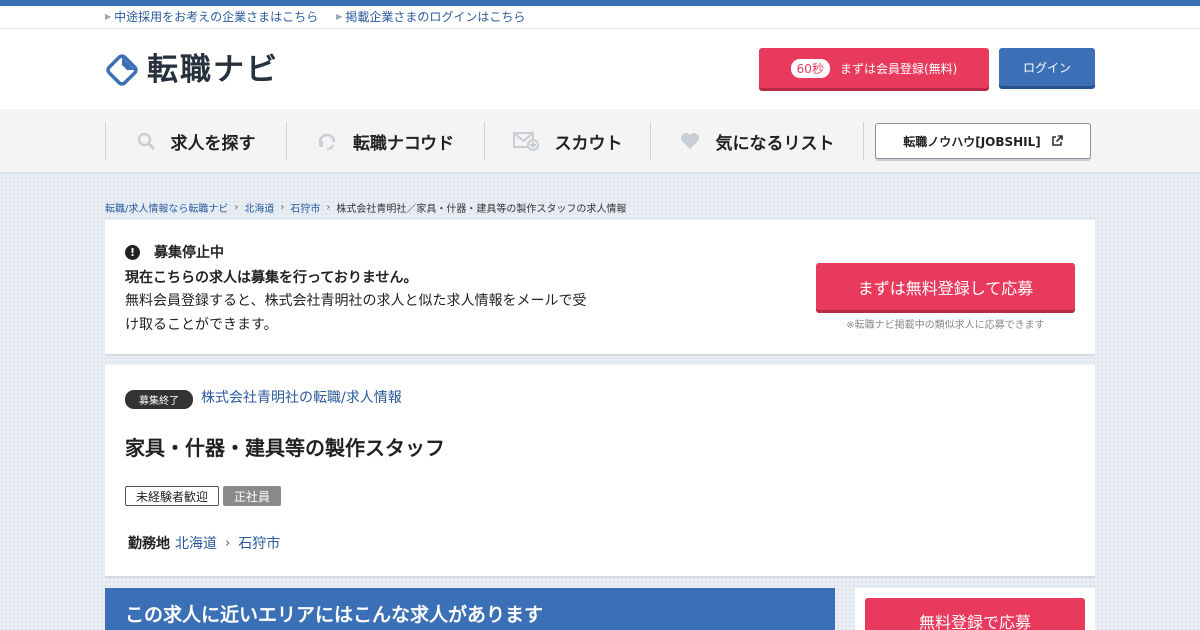 Image resolution: width=1200 pixels, height=630 pixels. I want to click on side-apply-box: 無料登録で応募, so click(975, 609).